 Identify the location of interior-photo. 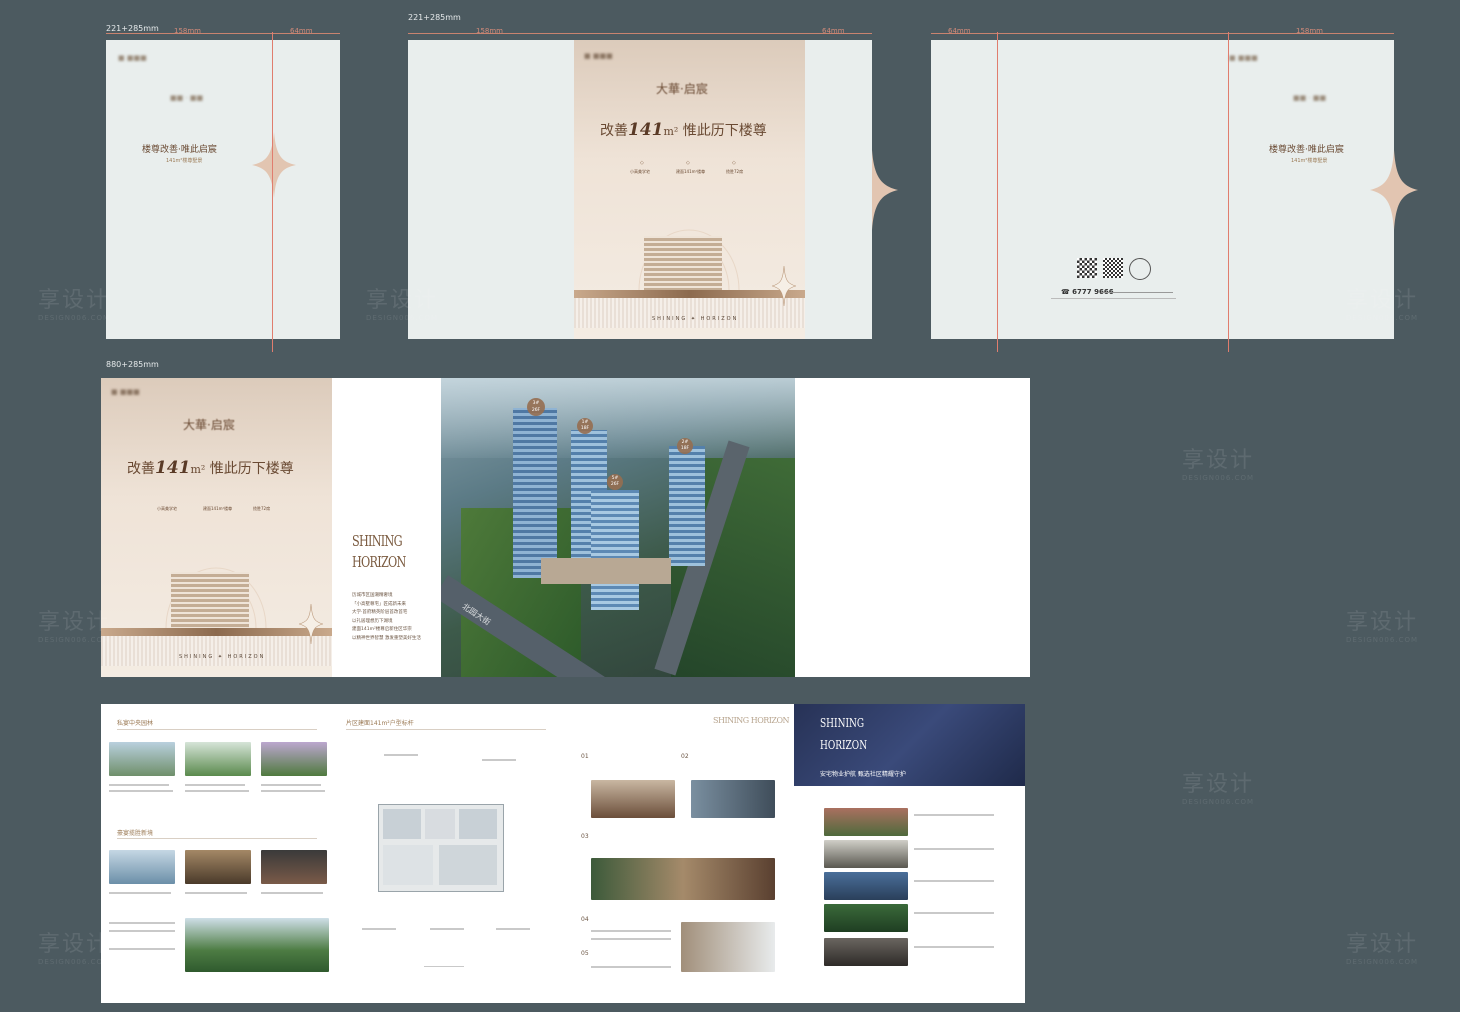
(733, 799).